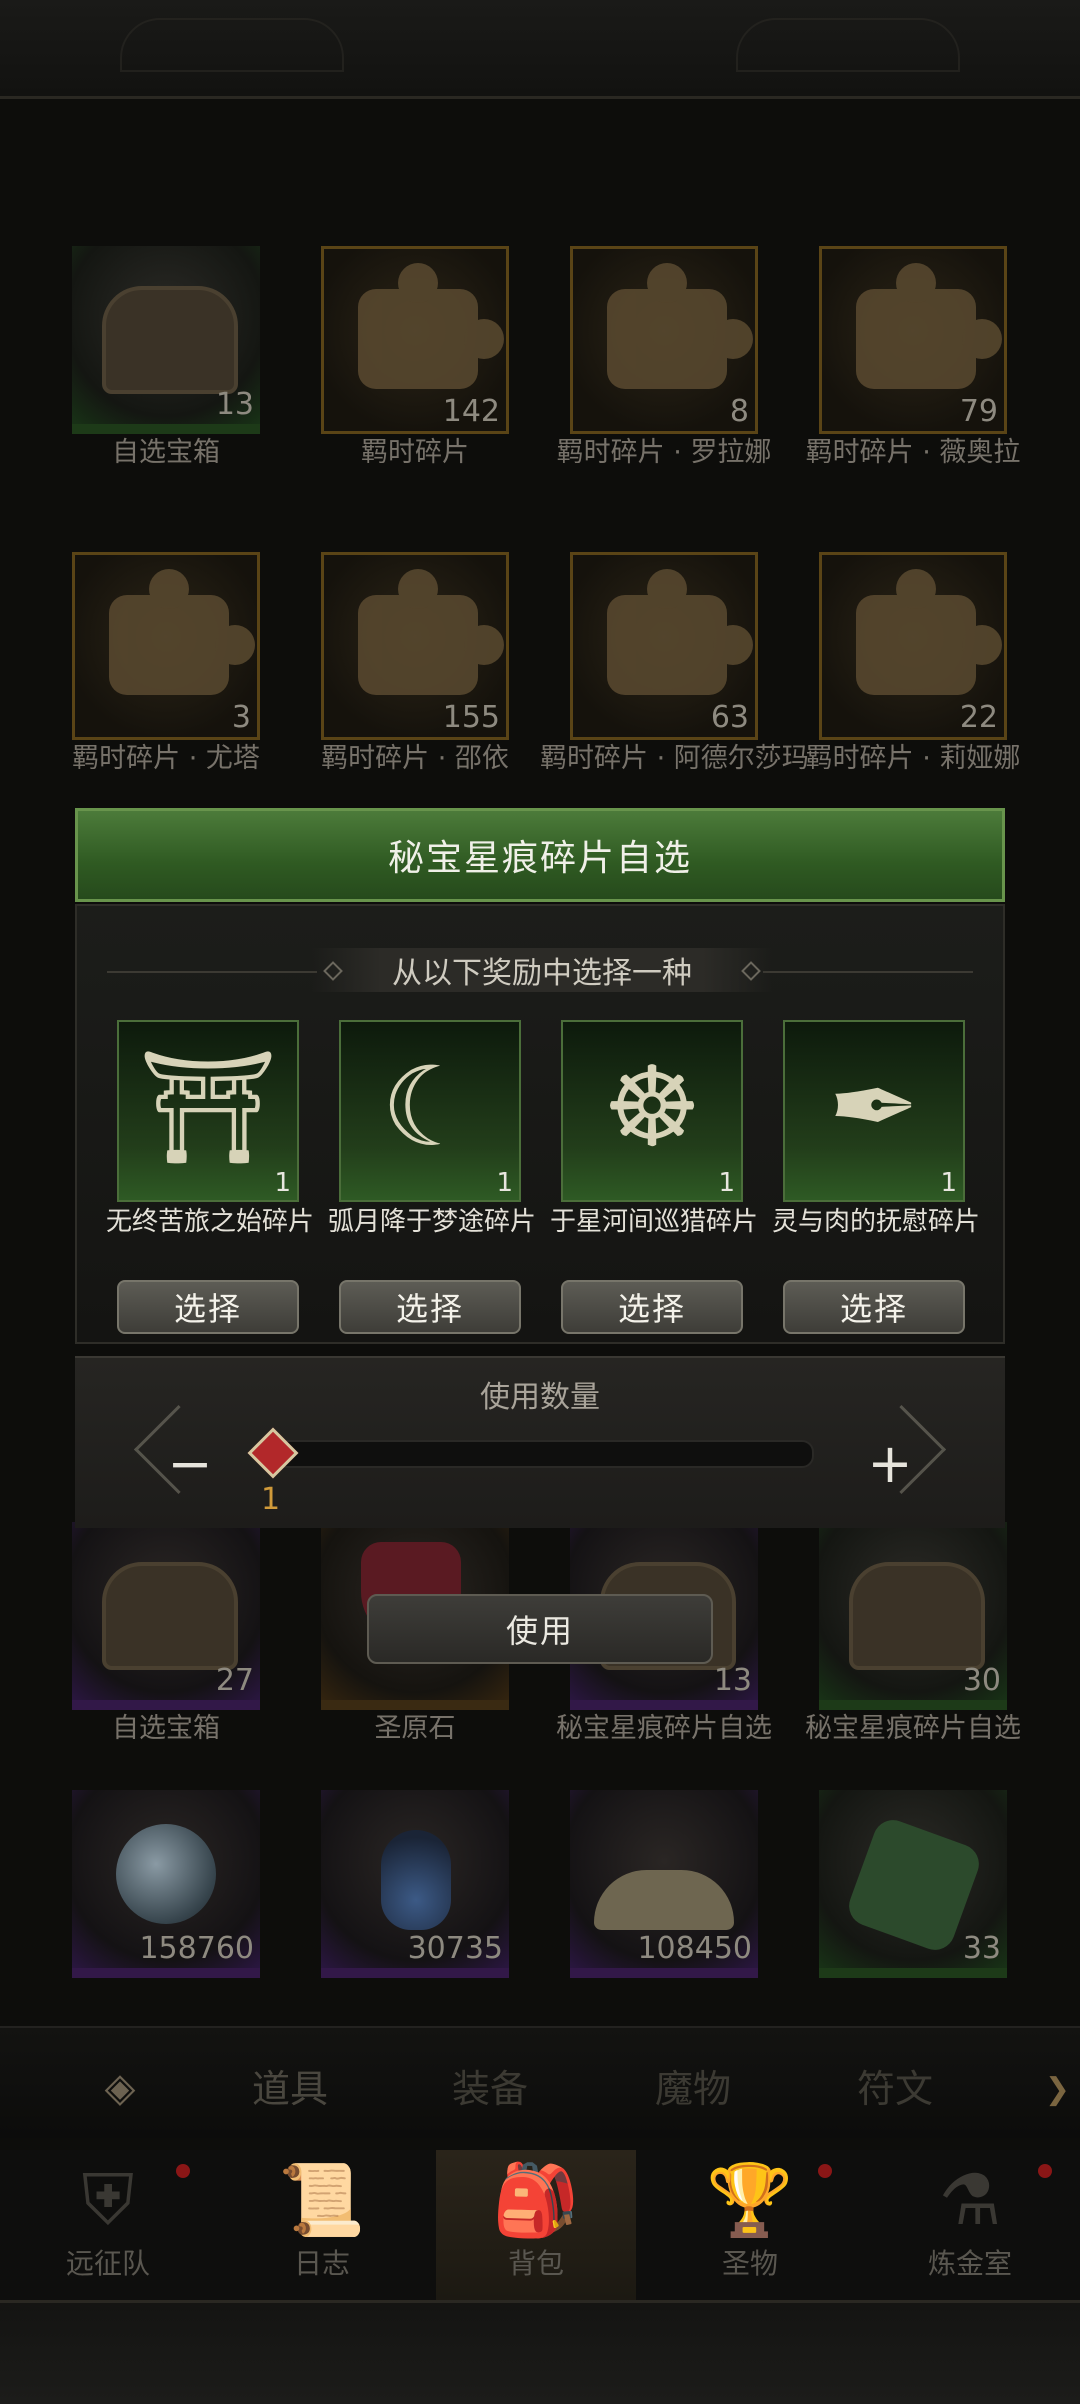 This screenshot has width=1080, height=2404. I want to click on item-count: 3, so click(241, 717).